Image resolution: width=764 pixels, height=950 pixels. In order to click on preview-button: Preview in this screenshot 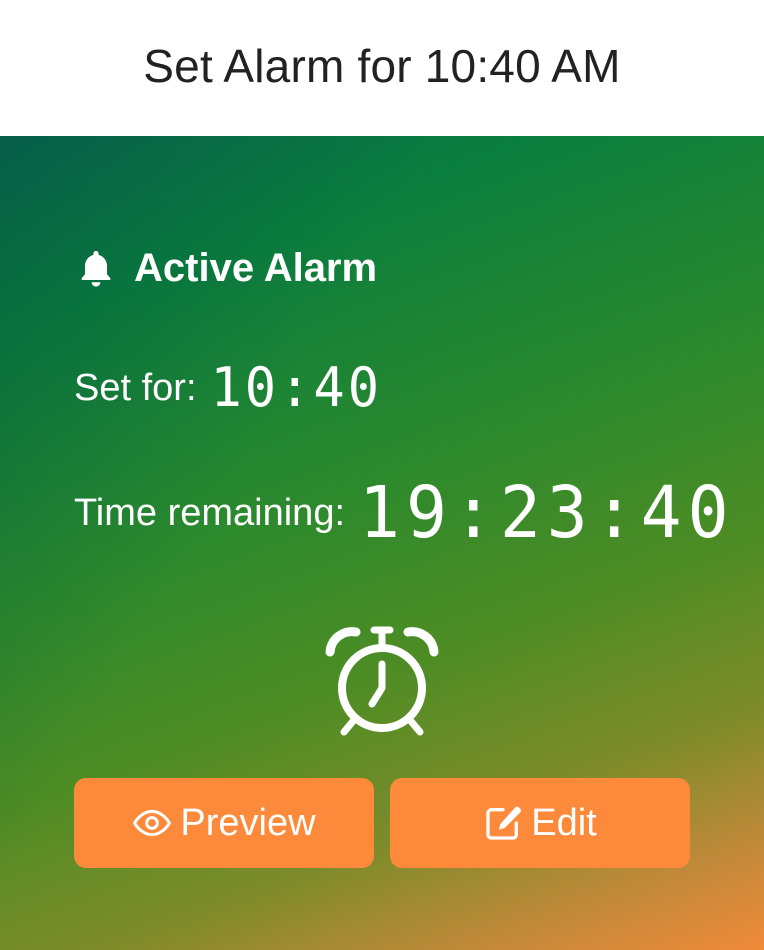, I will do `click(224, 823)`.